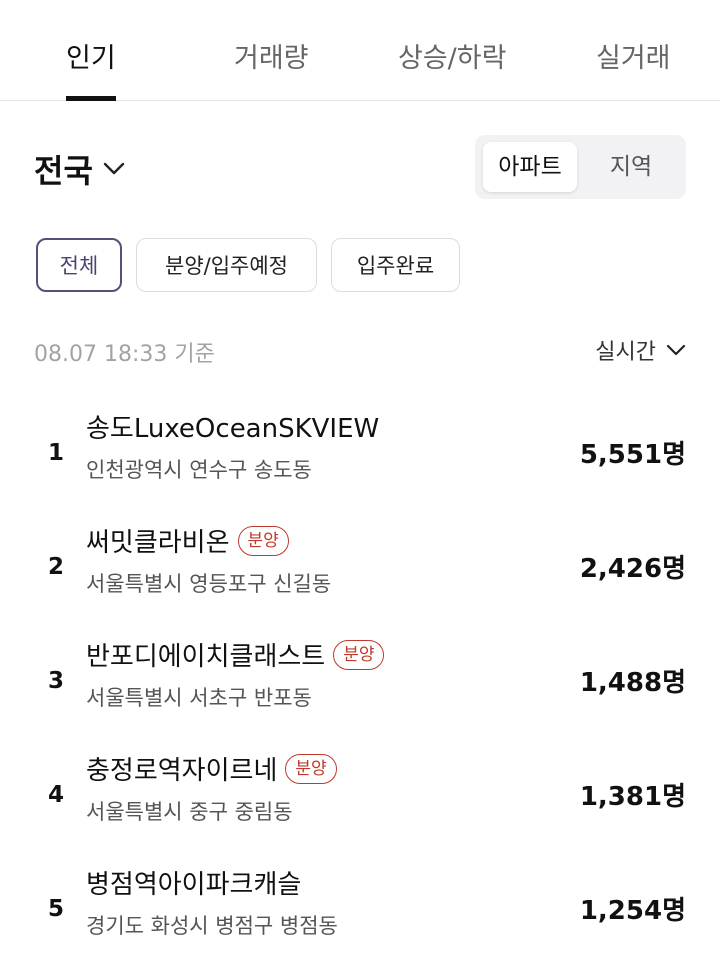  I want to click on rank-number: 5, so click(56, 909).